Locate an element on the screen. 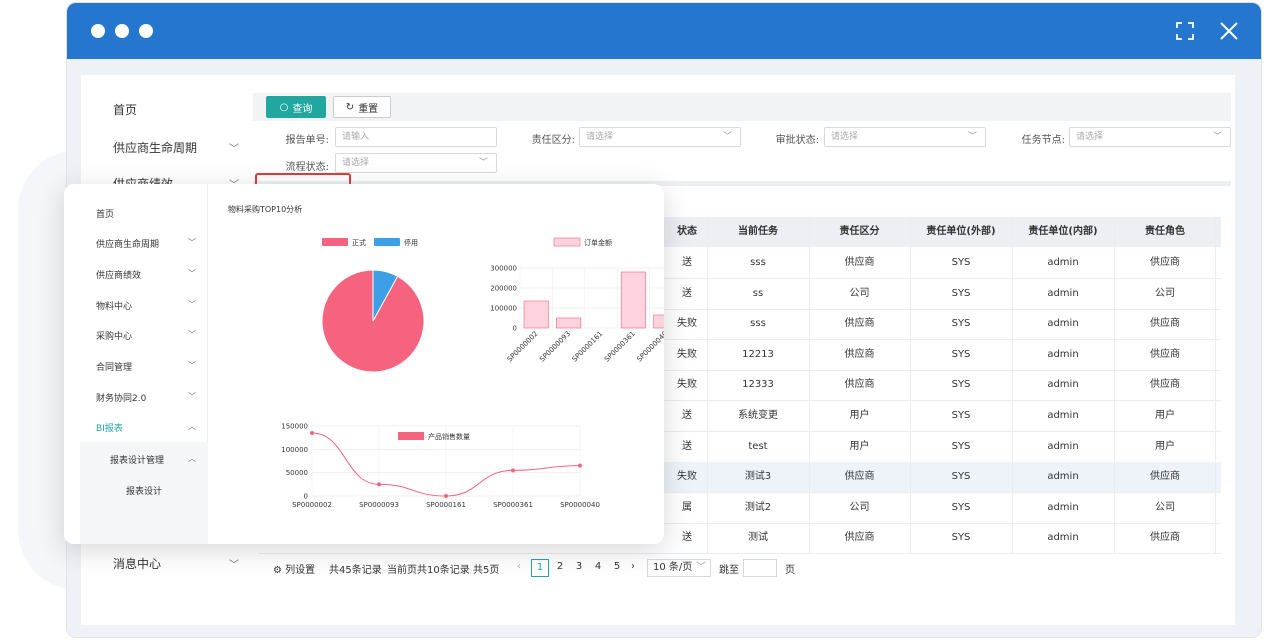 The width and height of the screenshot is (1264, 640). sidebar-item-label: 首页 is located at coordinates (125, 110).